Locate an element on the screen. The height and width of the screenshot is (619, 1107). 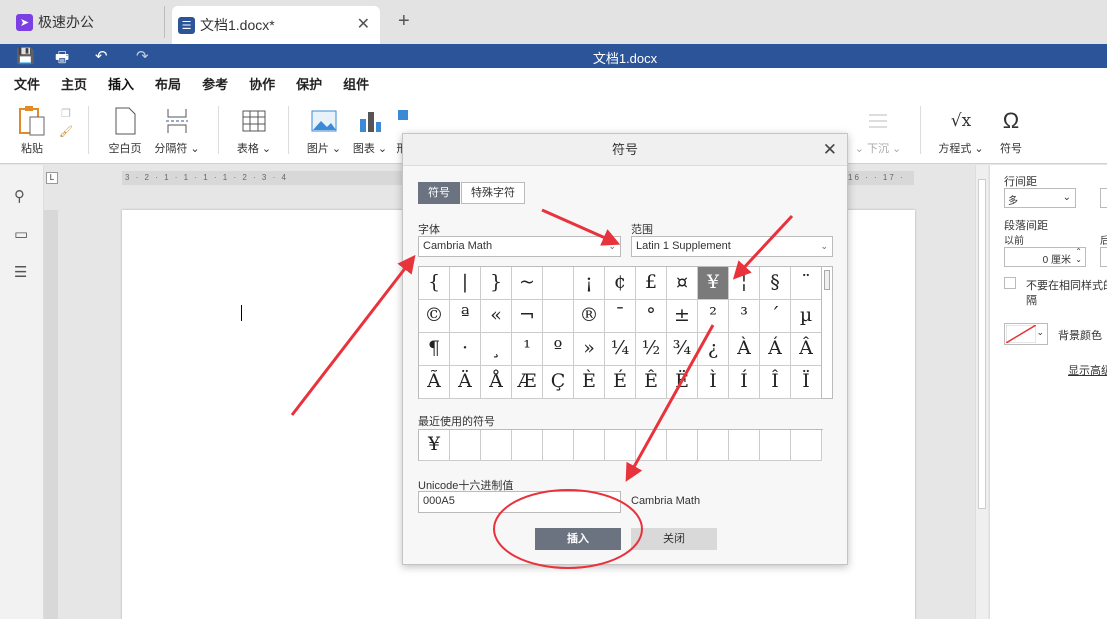
symbol-cell: ± is located at coordinates (682, 316).